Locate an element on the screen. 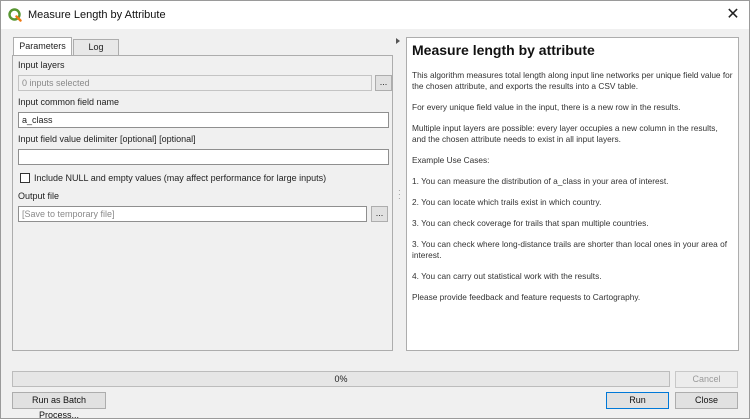 Image resolution: width=750 pixels, height=419 pixels. input-layers-label: Input layers is located at coordinates (41, 65).